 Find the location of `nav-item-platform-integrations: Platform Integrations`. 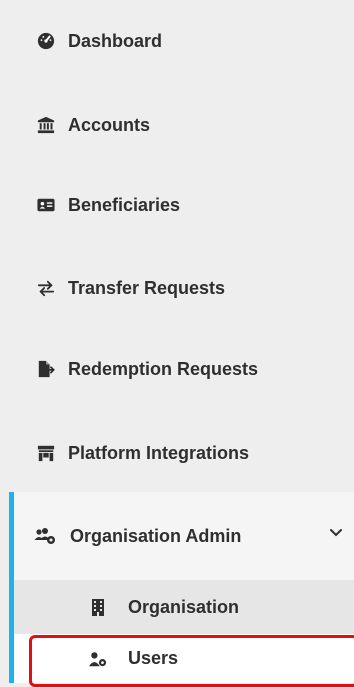

nav-item-platform-integrations: Platform Integrations is located at coordinates (177, 453).